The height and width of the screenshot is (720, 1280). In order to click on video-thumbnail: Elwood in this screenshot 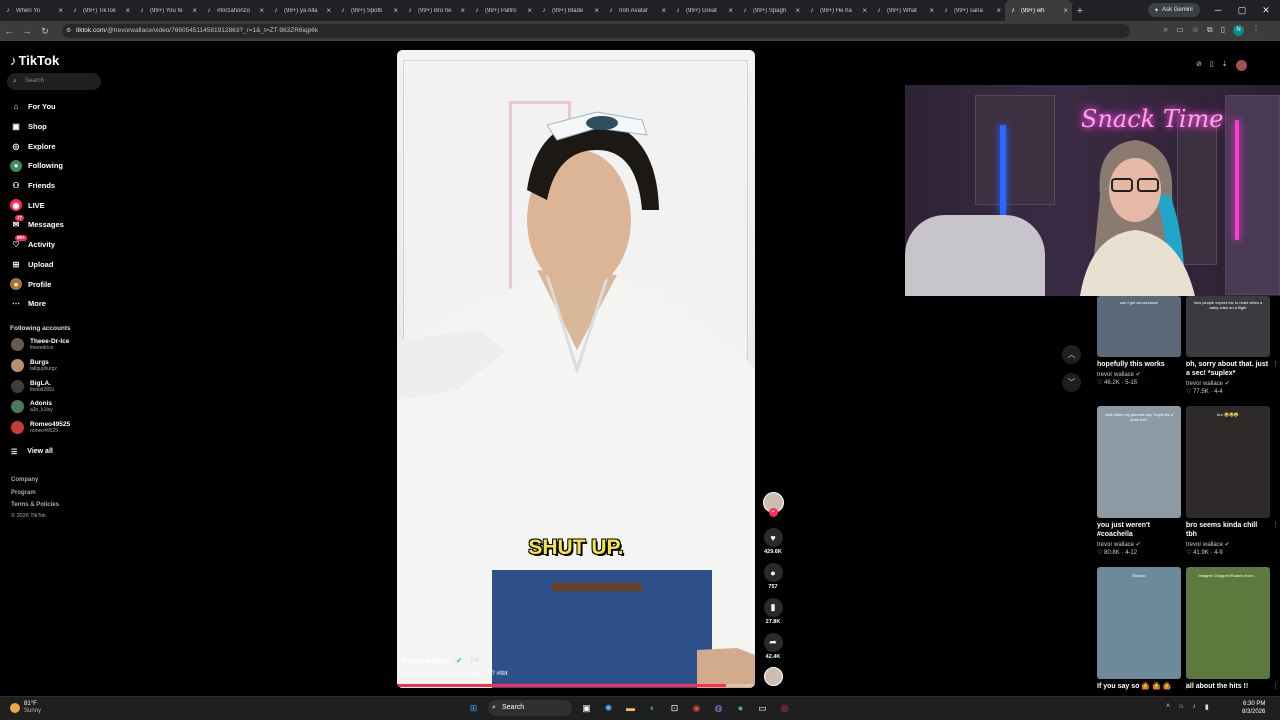, I will do `click(1139, 623)`.